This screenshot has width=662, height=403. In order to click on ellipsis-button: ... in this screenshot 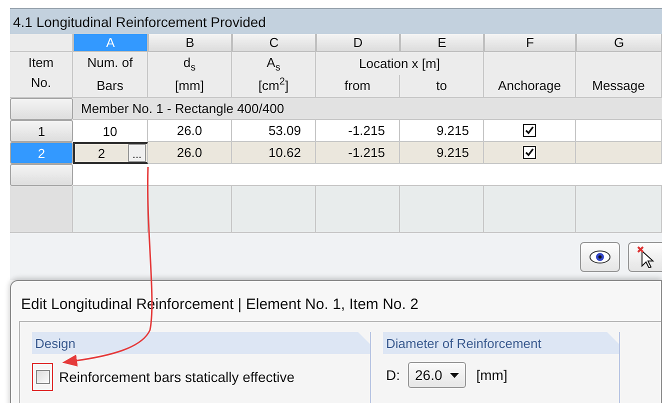, I will do `click(137, 153)`.